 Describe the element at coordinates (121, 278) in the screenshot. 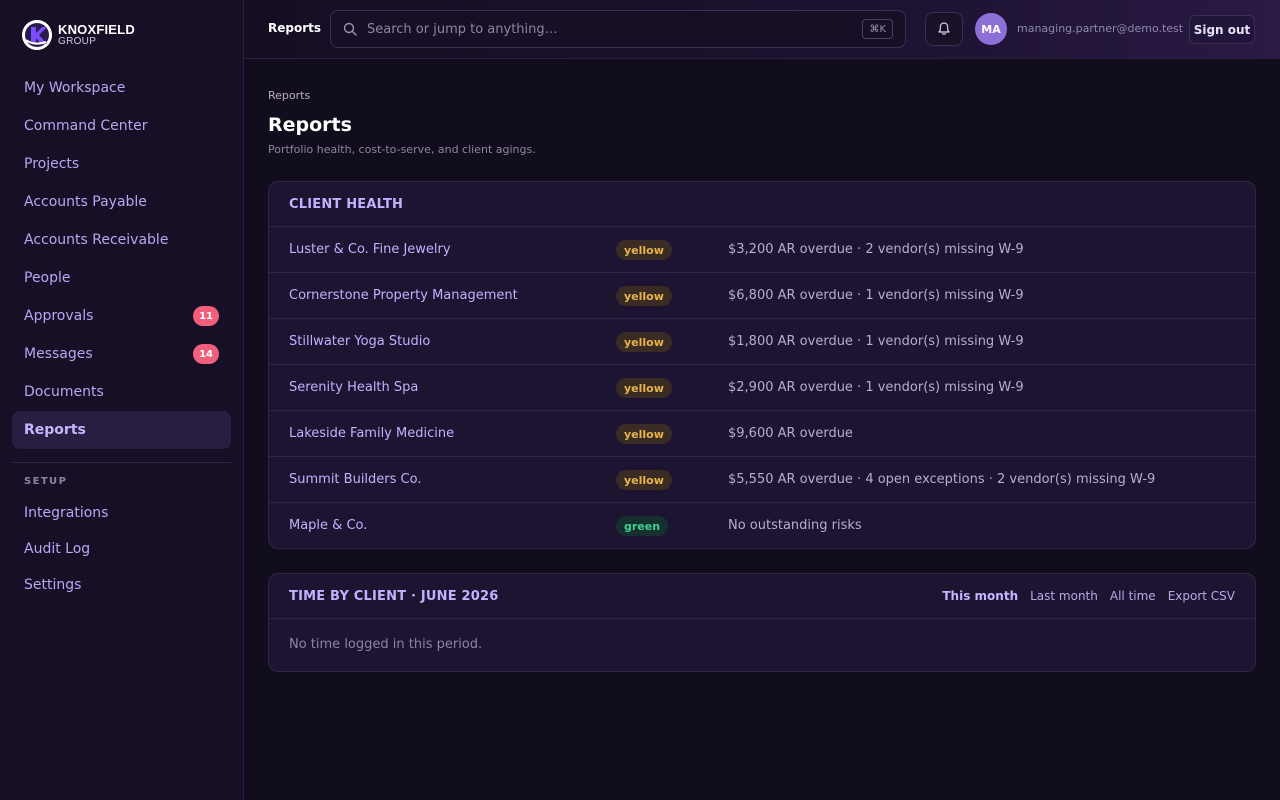

I see `sidebar-item-people: People` at that location.